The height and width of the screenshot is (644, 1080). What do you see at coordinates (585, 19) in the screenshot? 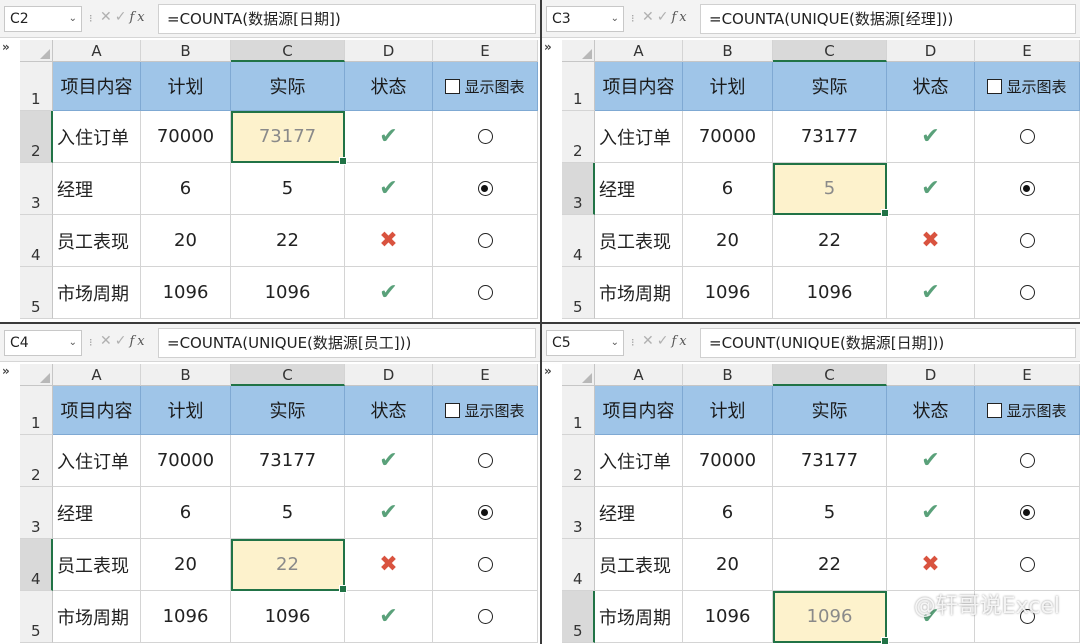
I see `name-box: C3 ⌄` at bounding box center [585, 19].